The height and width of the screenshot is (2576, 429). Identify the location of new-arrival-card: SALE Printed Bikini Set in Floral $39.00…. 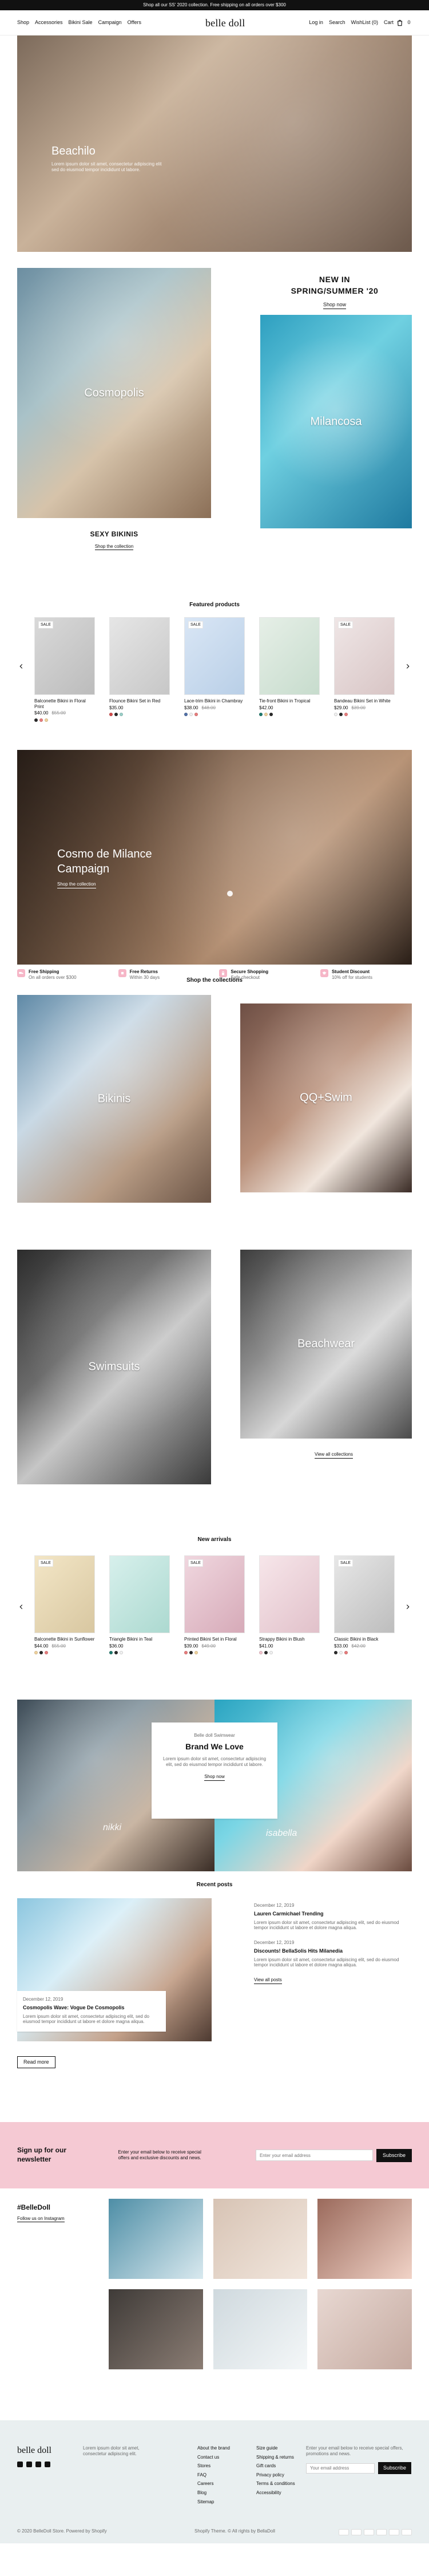
(214, 1605).